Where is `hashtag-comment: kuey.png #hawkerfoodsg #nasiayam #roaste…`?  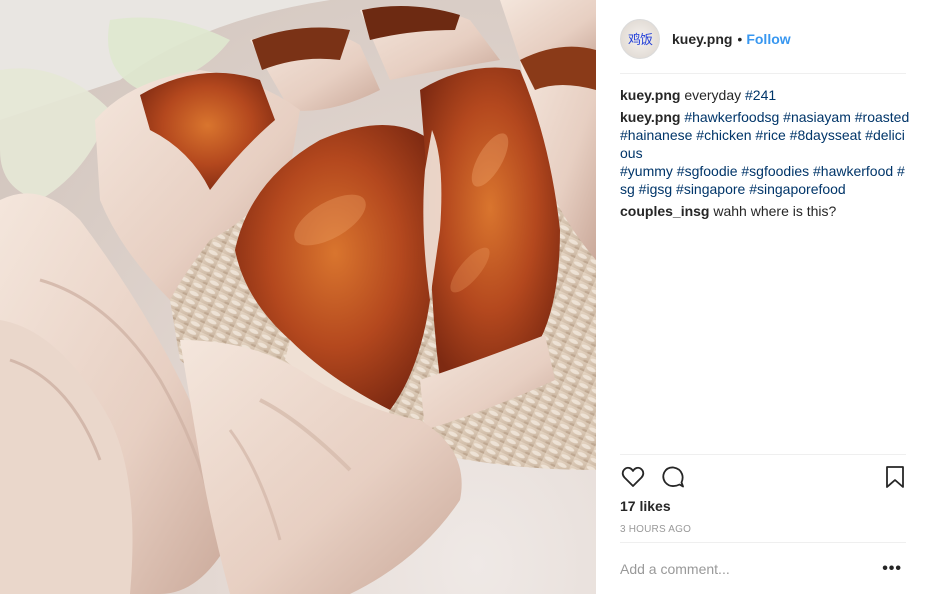
hashtag-comment: kuey.png #hawkerfoodsg #nasiayam #roaste… is located at coordinates (765, 153).